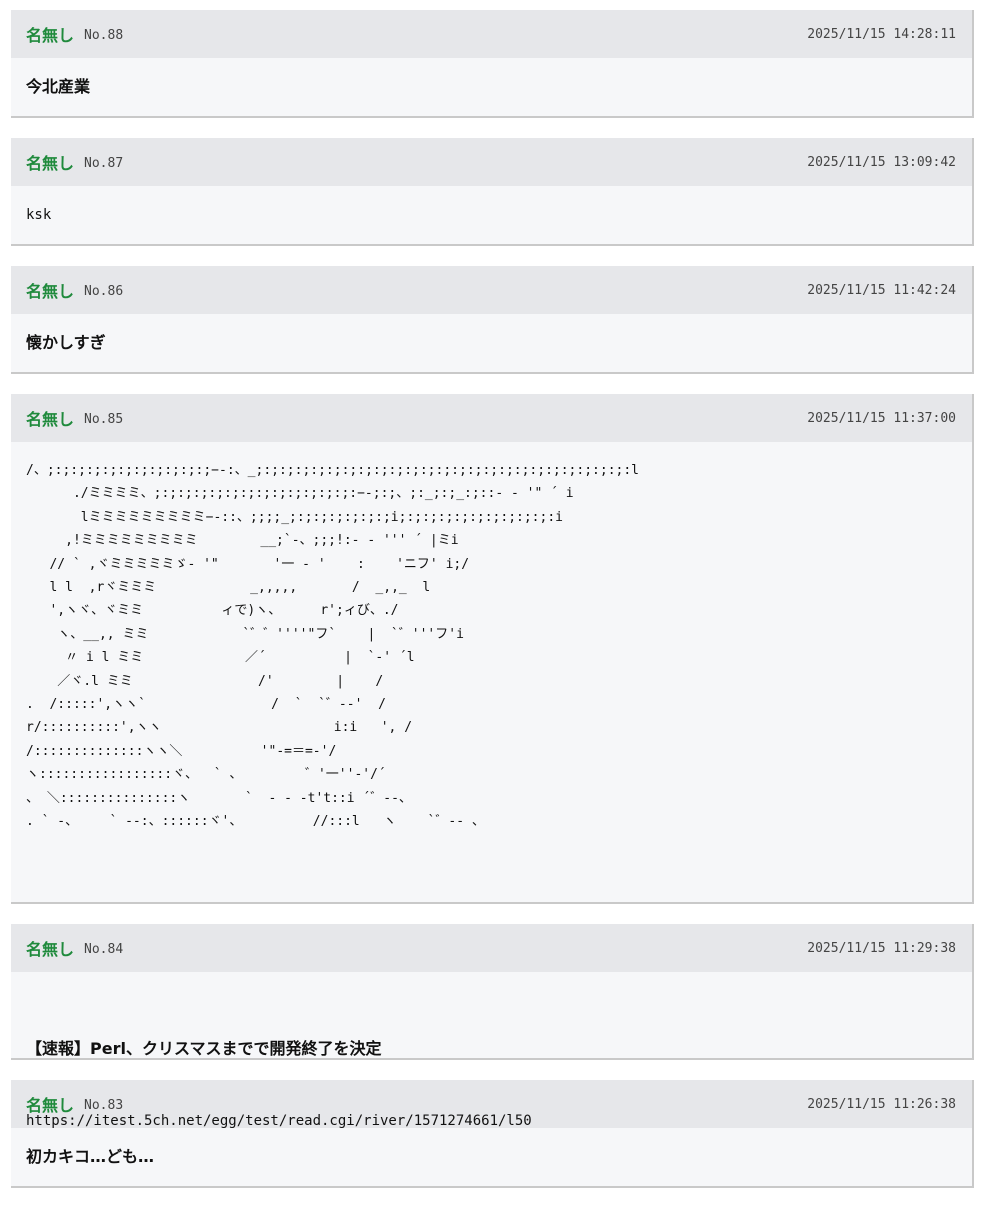 Image resolution: width=991 pixels, height=1208 pixels. I want to click on post-headline: 【速報】Perl、クリスマスまでで開発終了を決定, so click(204, 1048).